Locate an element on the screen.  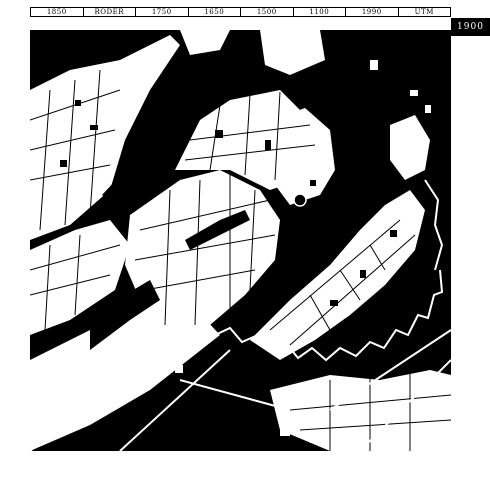
timeline-label-1990: 1990 is located at coordinates (372, 12).